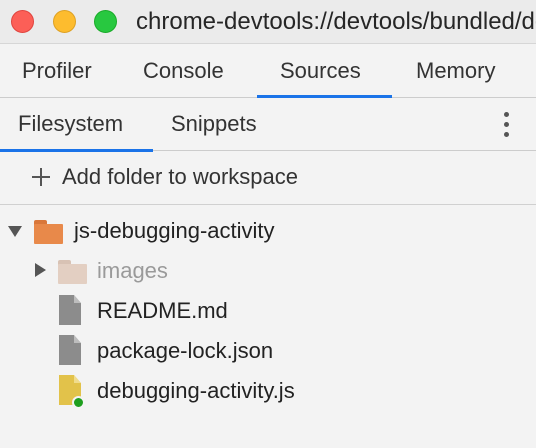 The width and height of the screenshot is (536, 448). What do you see at coordinates (162, 310) in the screenshot?
I see `tree-item-label: README.md` at bounding box center [162, 310].